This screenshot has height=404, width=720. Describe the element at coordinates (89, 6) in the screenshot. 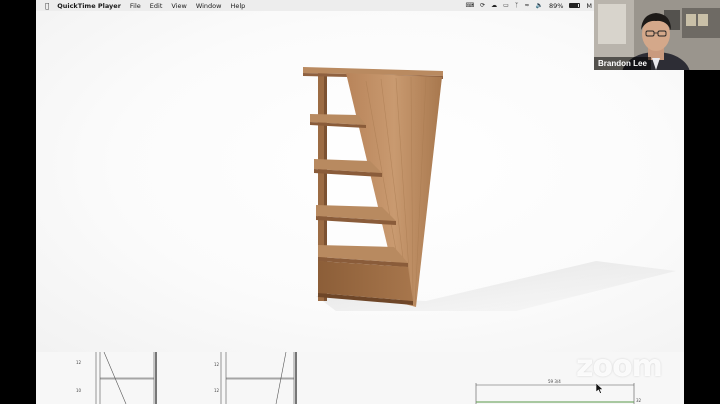

I see `menu-app-name: QuickTime Player` at that location.